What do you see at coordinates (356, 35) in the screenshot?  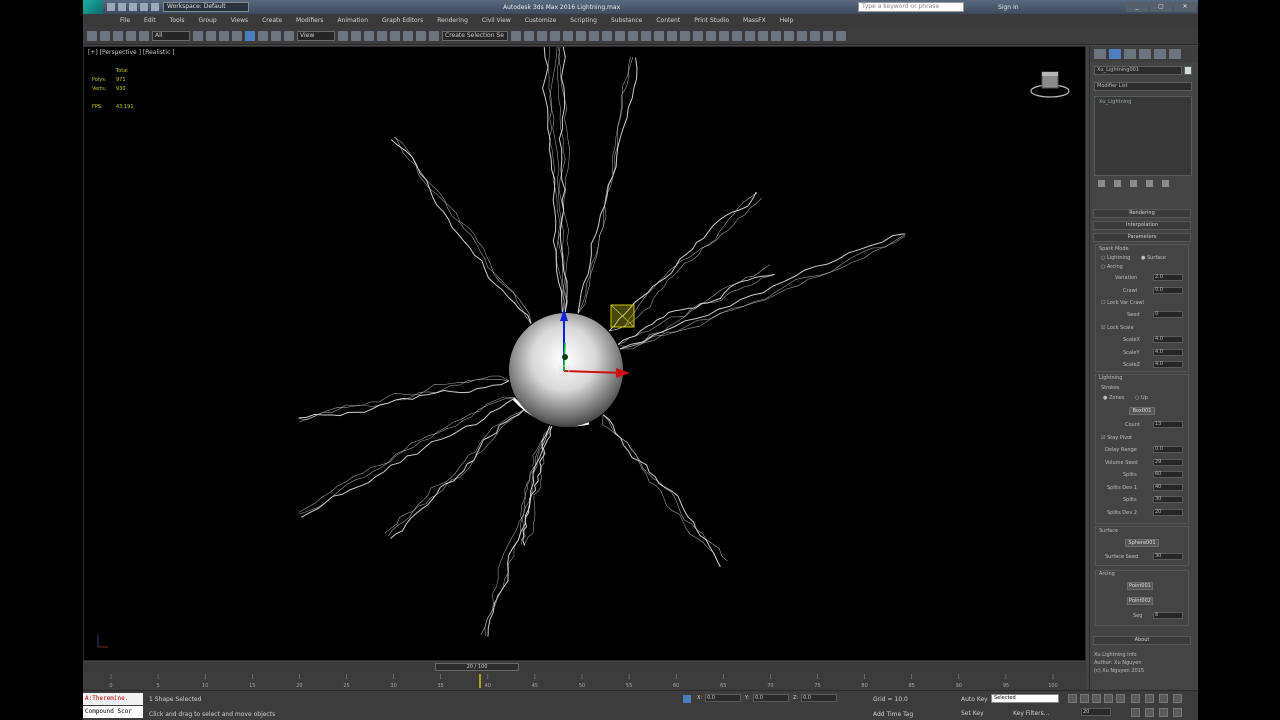 I see `select-manipulate-icon` at bounding box center [356, 35].